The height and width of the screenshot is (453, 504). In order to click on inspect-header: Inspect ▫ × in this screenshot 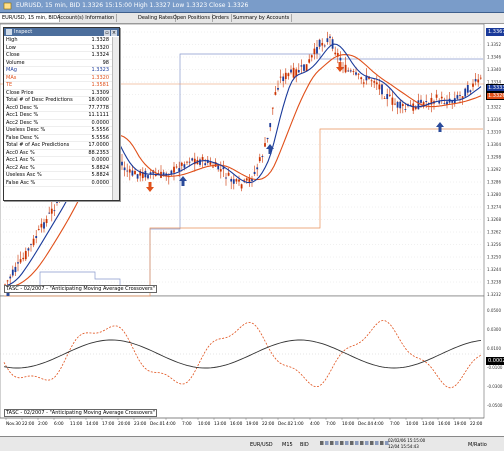, I will do `click(61, 32)`.